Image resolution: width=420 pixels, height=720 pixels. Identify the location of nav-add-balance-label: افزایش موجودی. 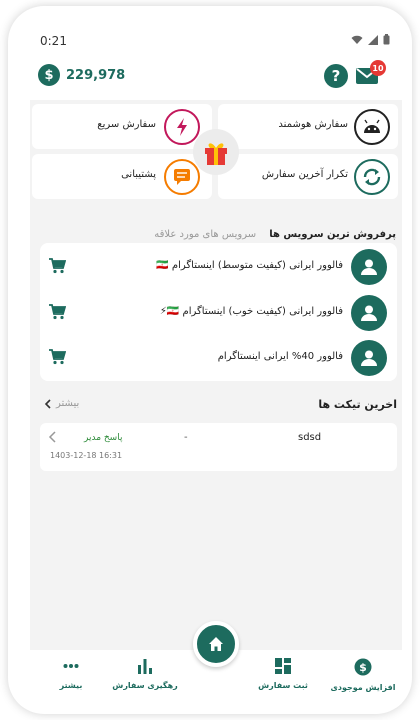
(363, 687).